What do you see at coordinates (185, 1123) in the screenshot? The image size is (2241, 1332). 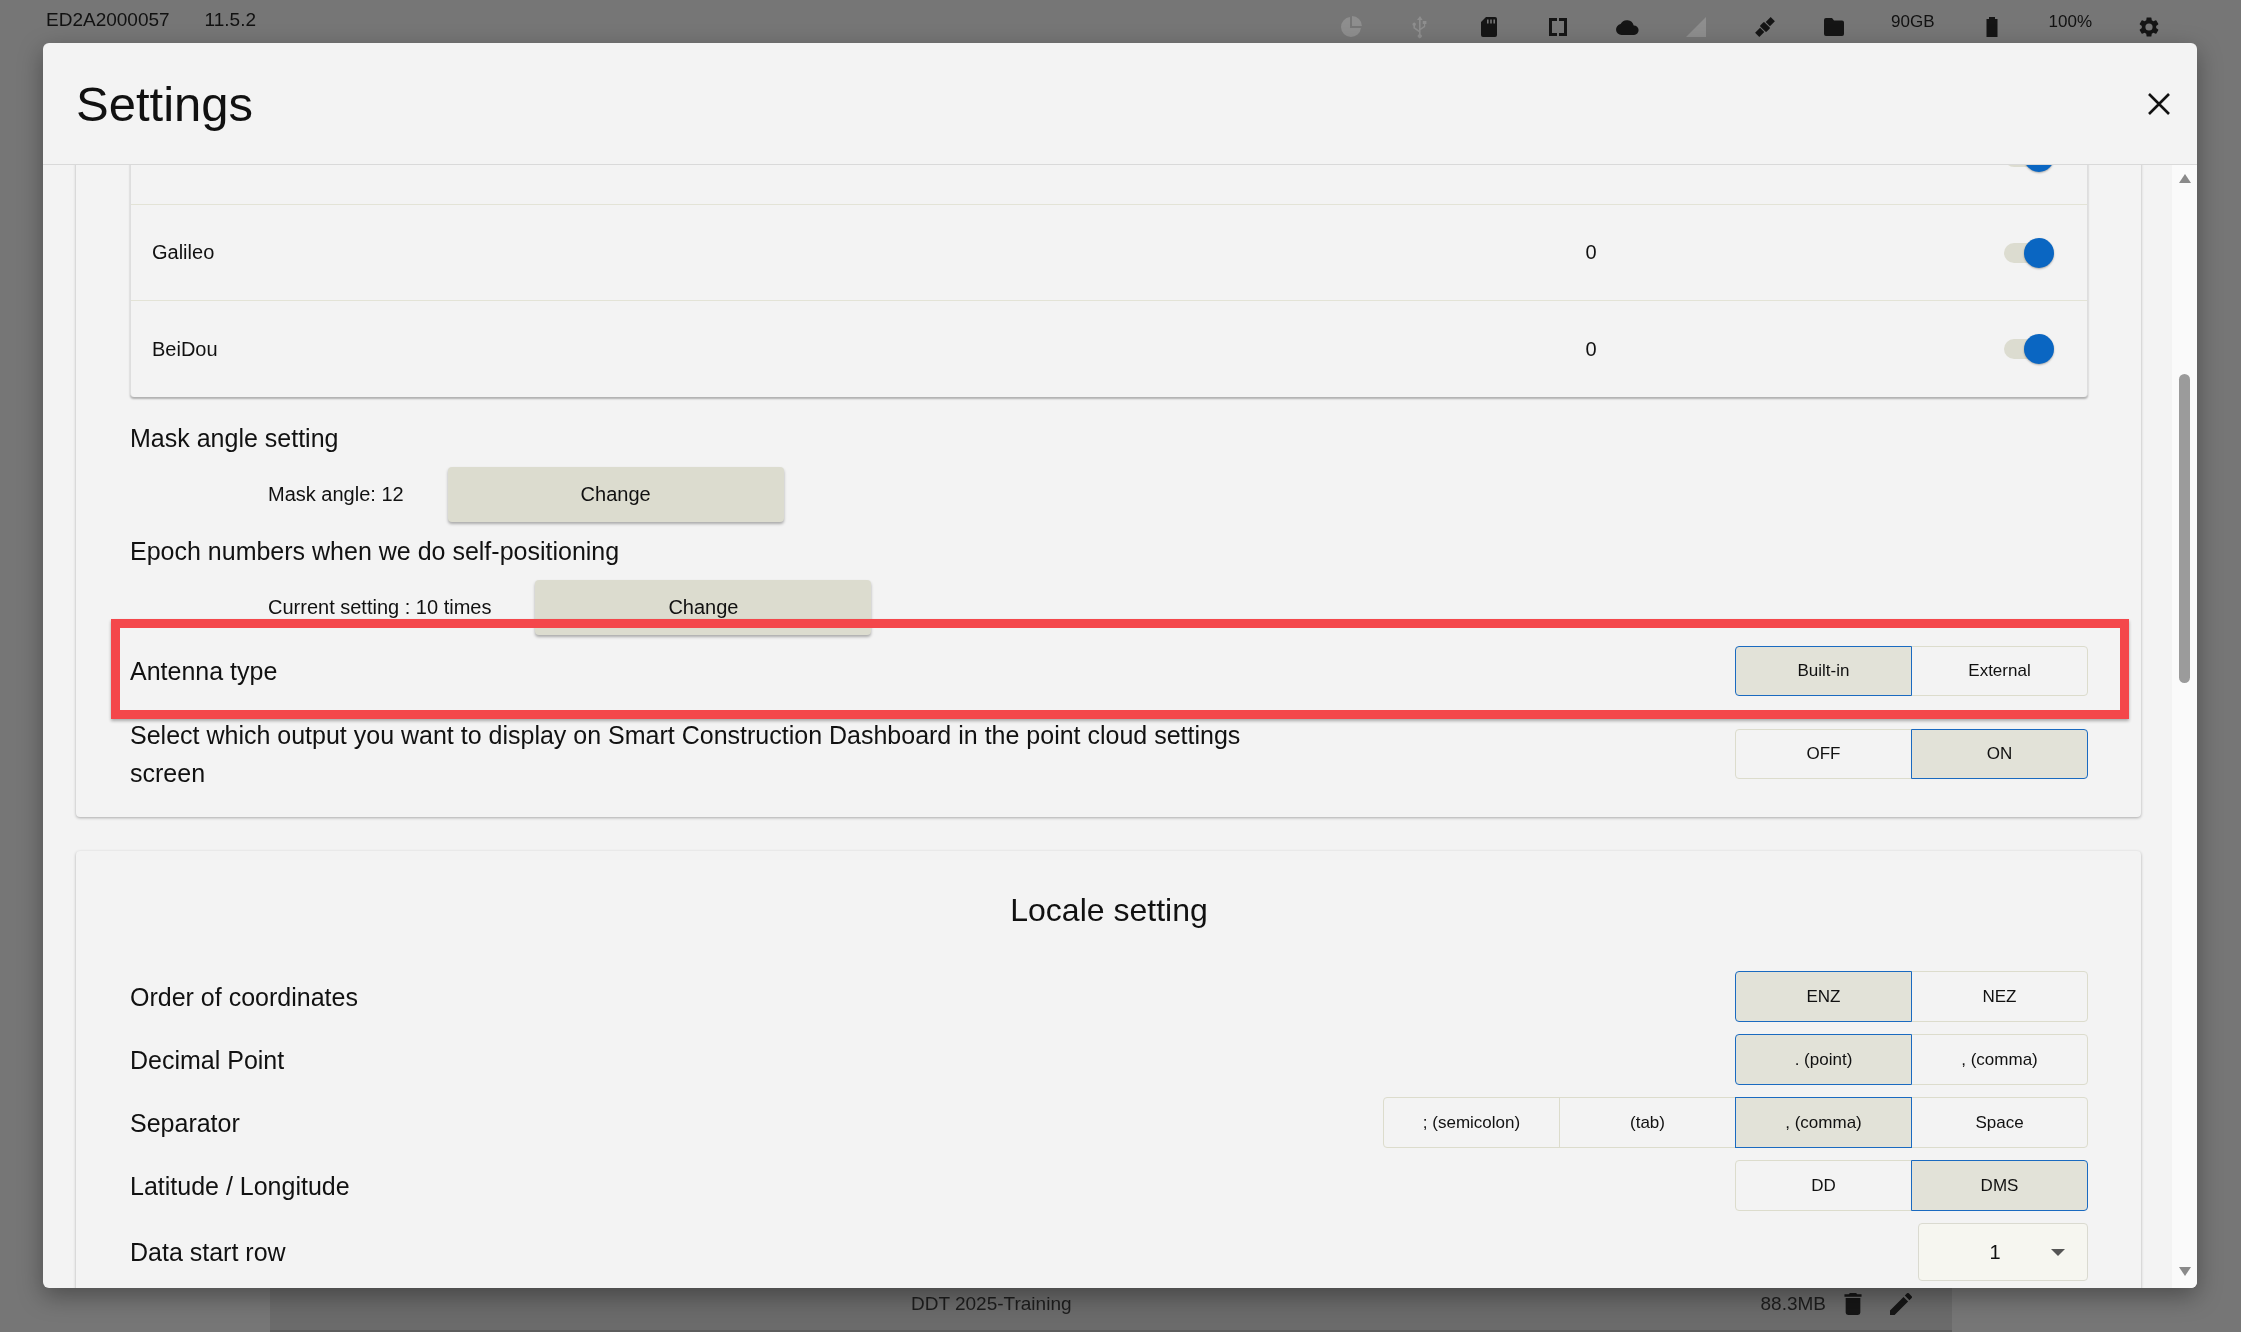 I see `setting-label: Separator` at bounding box center [185, 1123].